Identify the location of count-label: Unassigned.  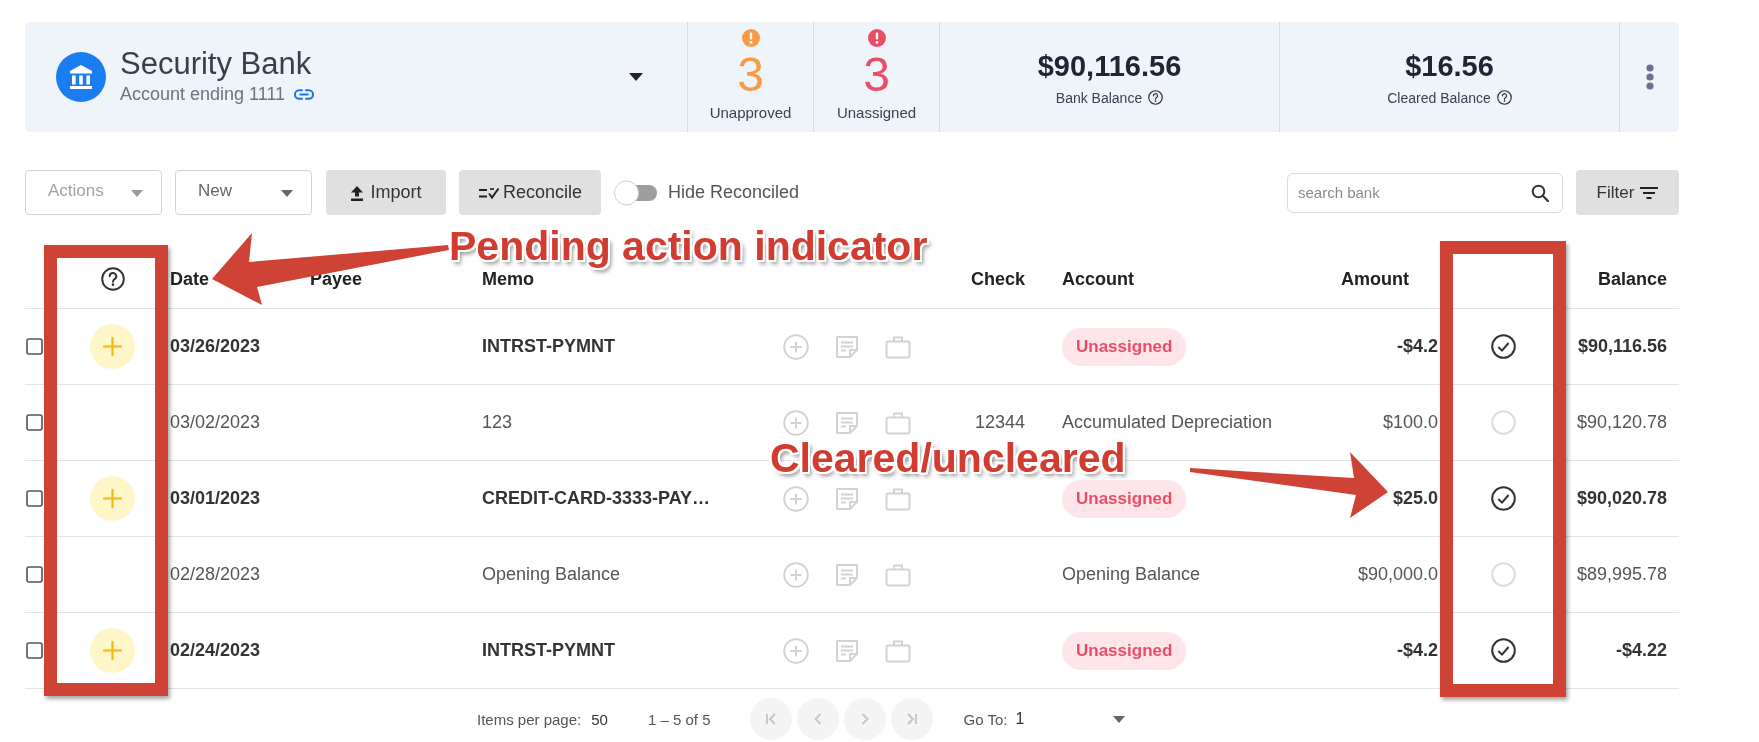
(876, 113).